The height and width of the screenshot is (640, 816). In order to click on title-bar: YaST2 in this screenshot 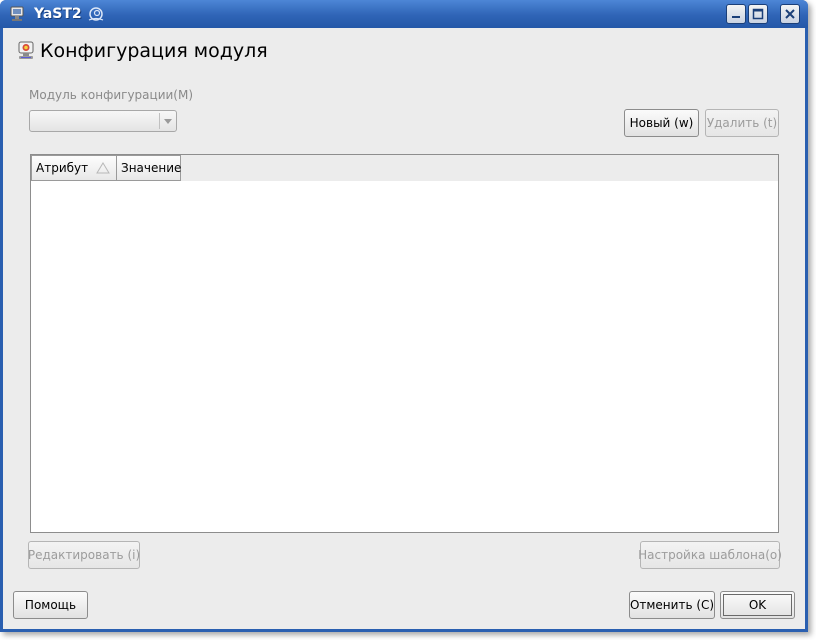, I will do `click(404, 14)`.